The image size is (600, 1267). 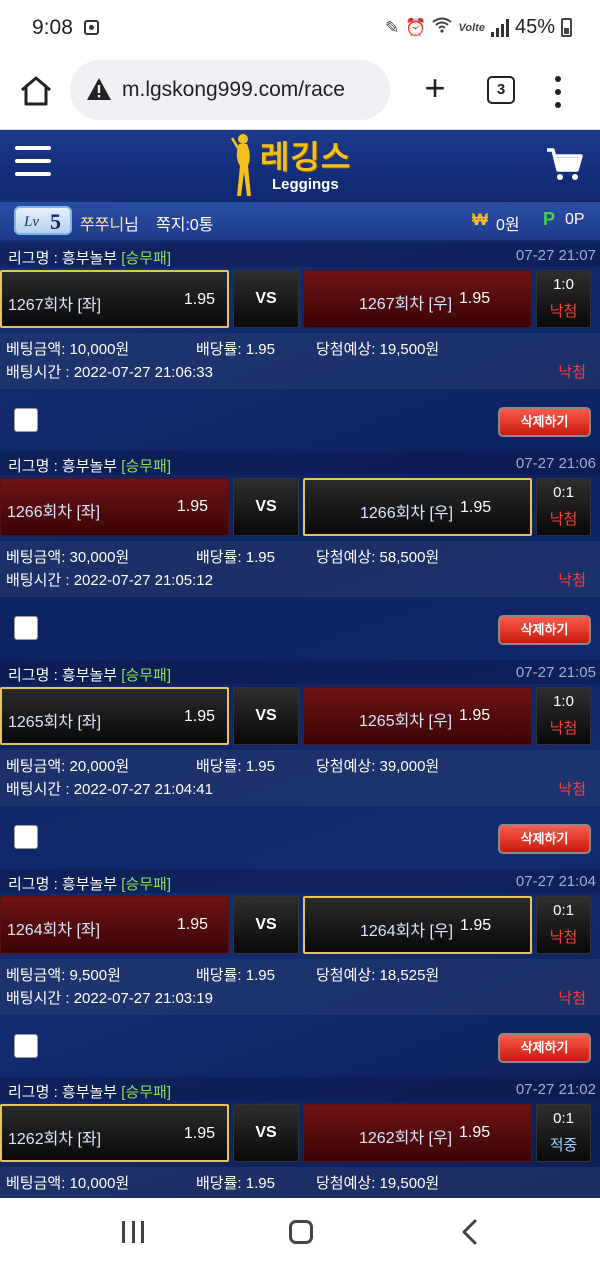 I want to click on home-team: 1267회차 [좌], so click(x=55, y=305).